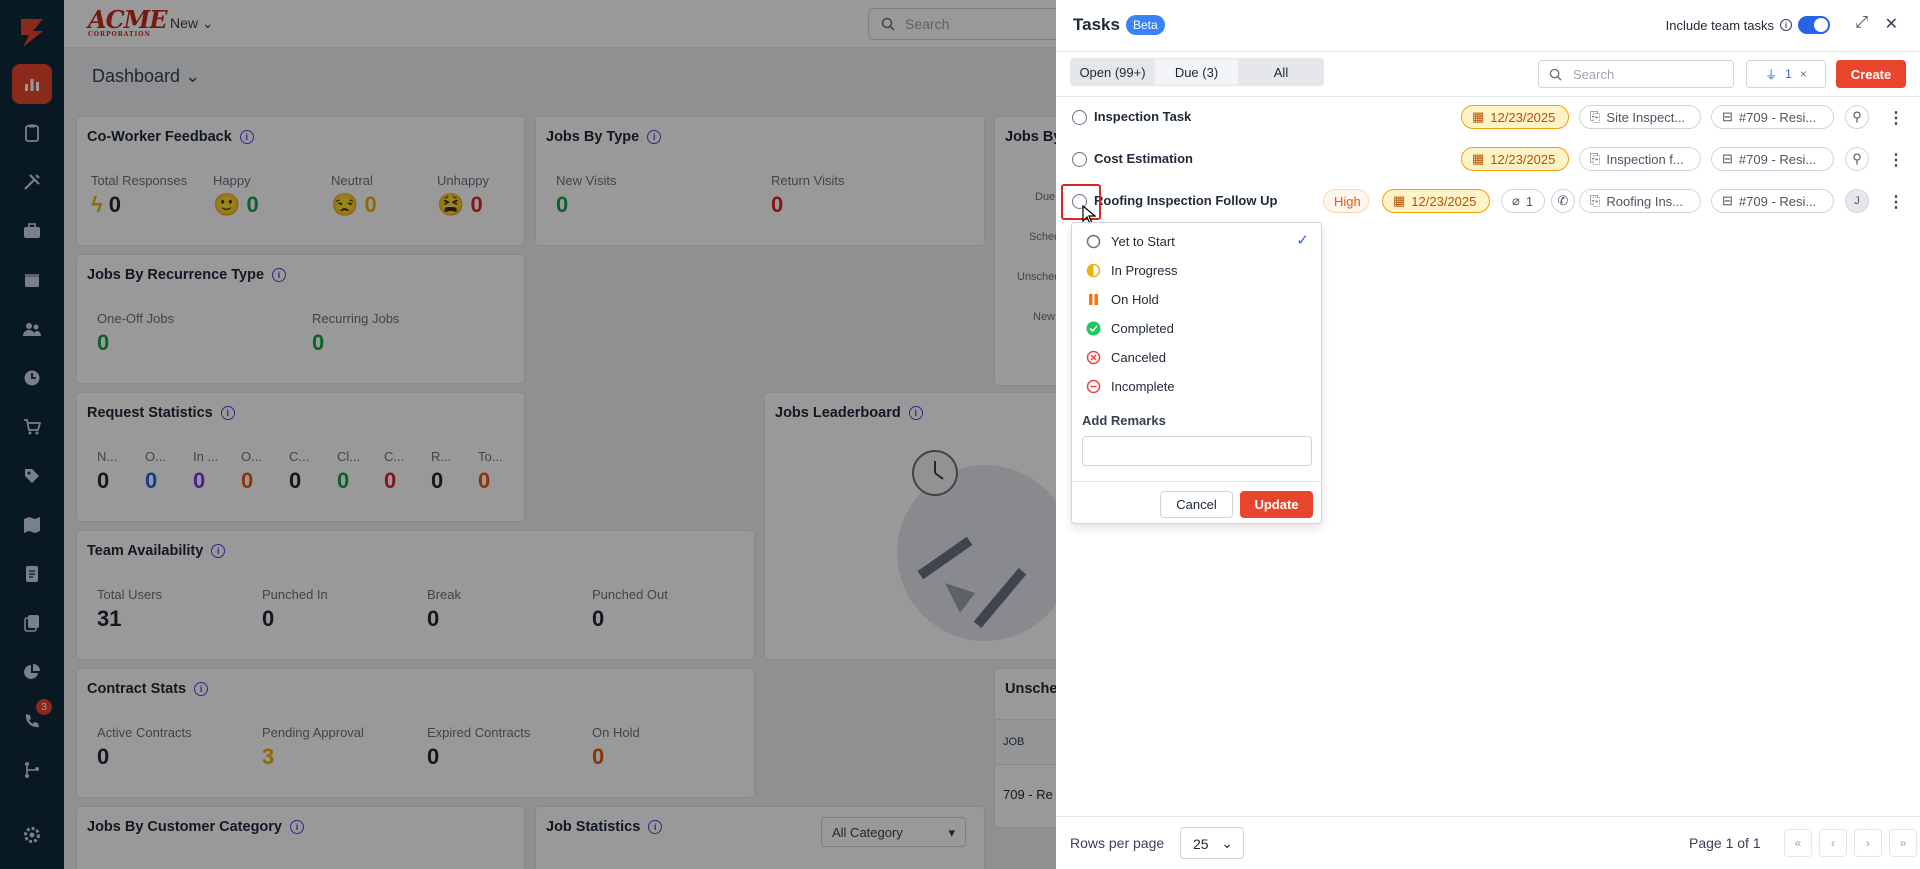 This screenshot has height=869, width=1920. Describe the element at coordinates (1771, 74) in the screenshot. I see `filter-icon: ⏚` at that location.